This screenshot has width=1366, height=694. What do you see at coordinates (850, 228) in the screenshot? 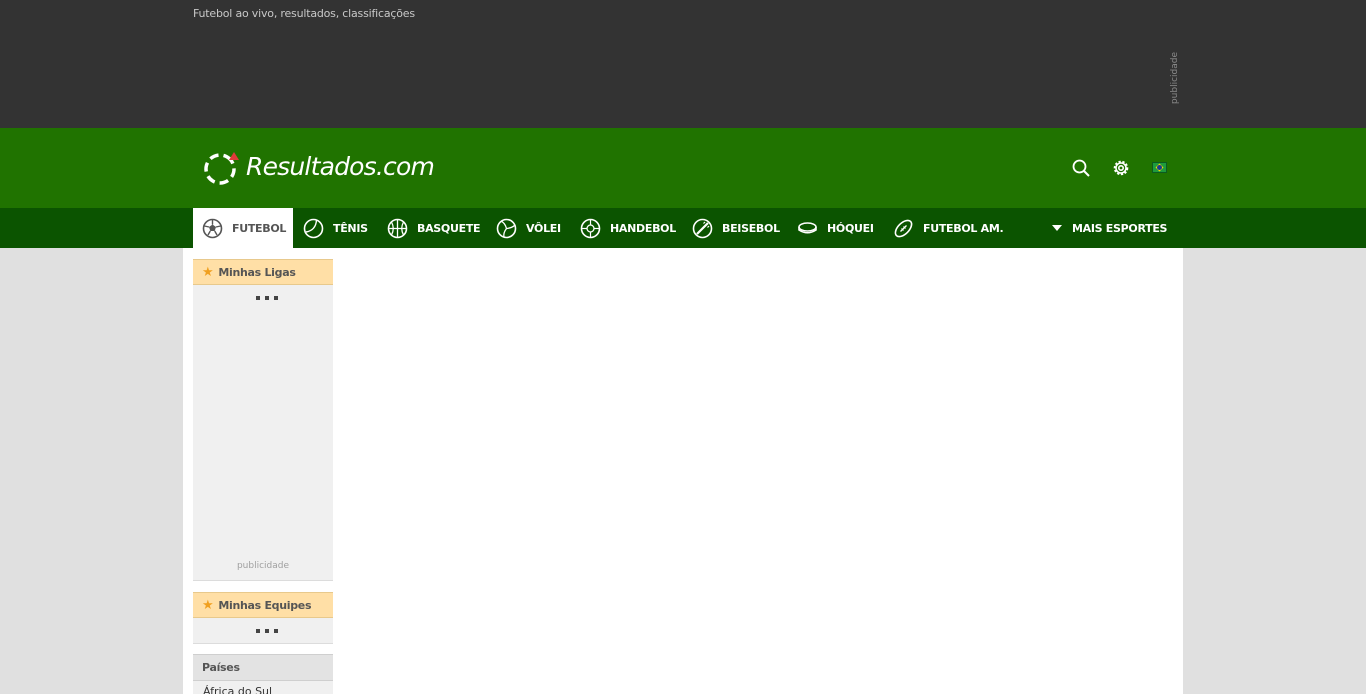
I see `sport-tab-label: HÓQUEI` at bounding box center [850, 228].